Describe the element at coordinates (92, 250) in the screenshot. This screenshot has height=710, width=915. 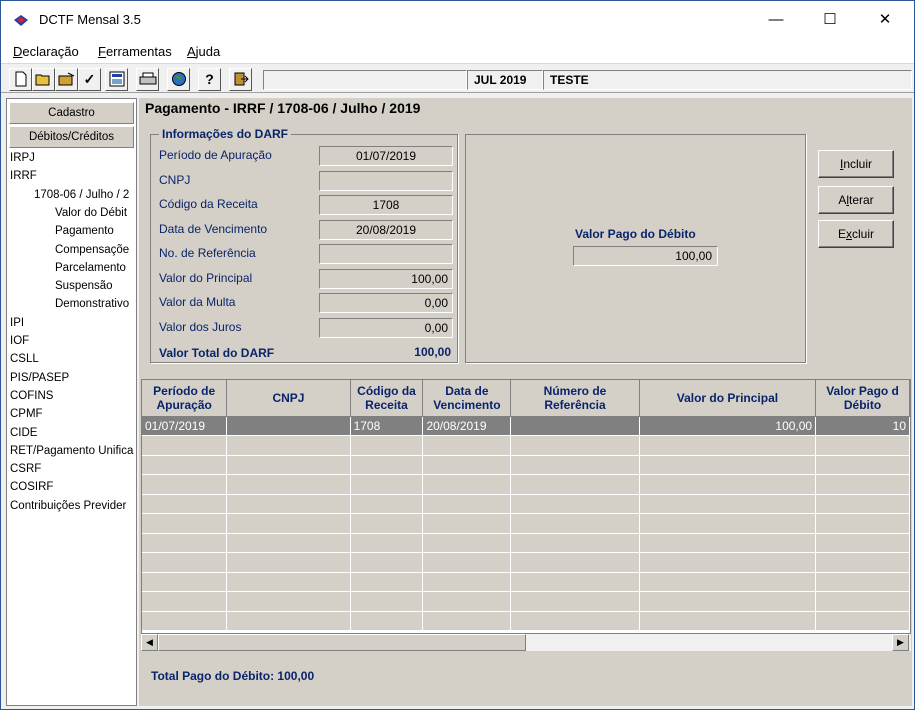
I see `tree-item: Compensaçõe` at that location.